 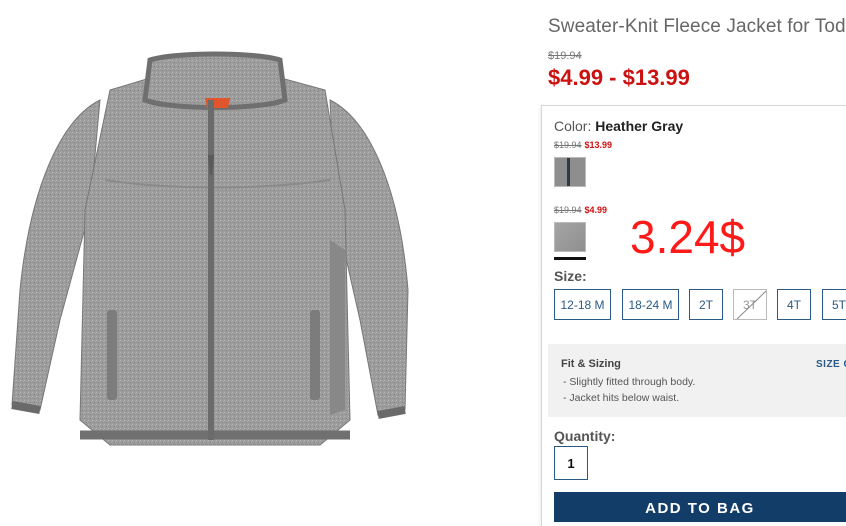 What do you see at coordinates (568, 210) in the screenshot?
I see `swatch-2-original-price: $19.94` at bounding box center [568, 210].